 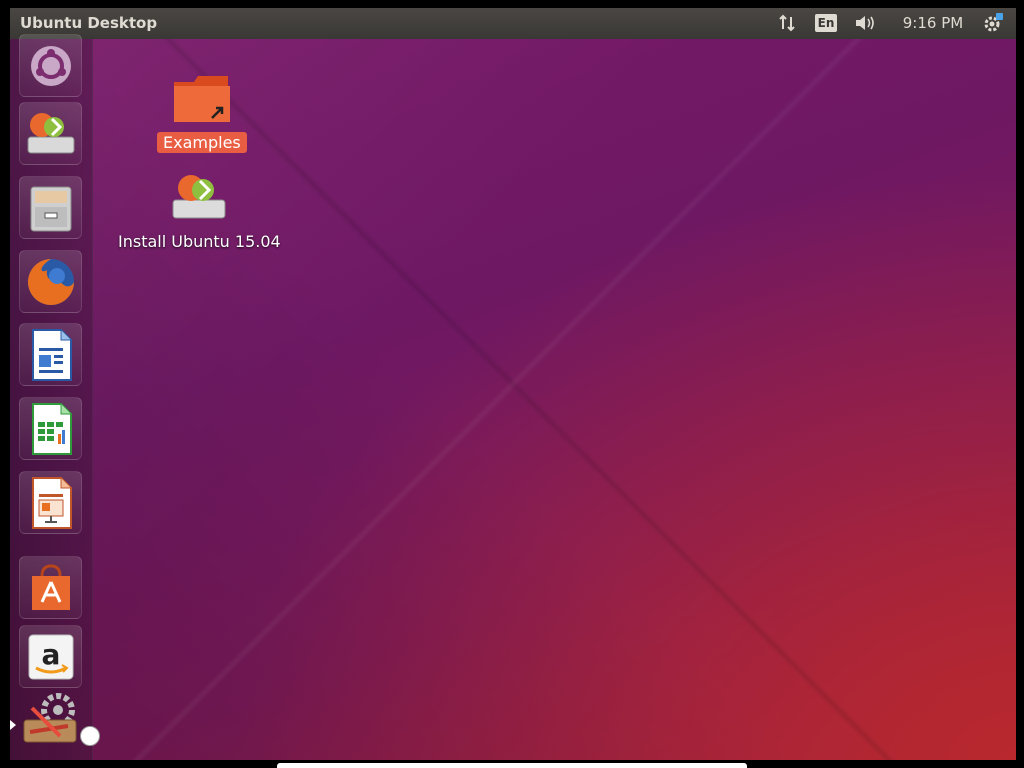 I want to click on launcher-libreoffice-calc, so click(x=50, y=428).